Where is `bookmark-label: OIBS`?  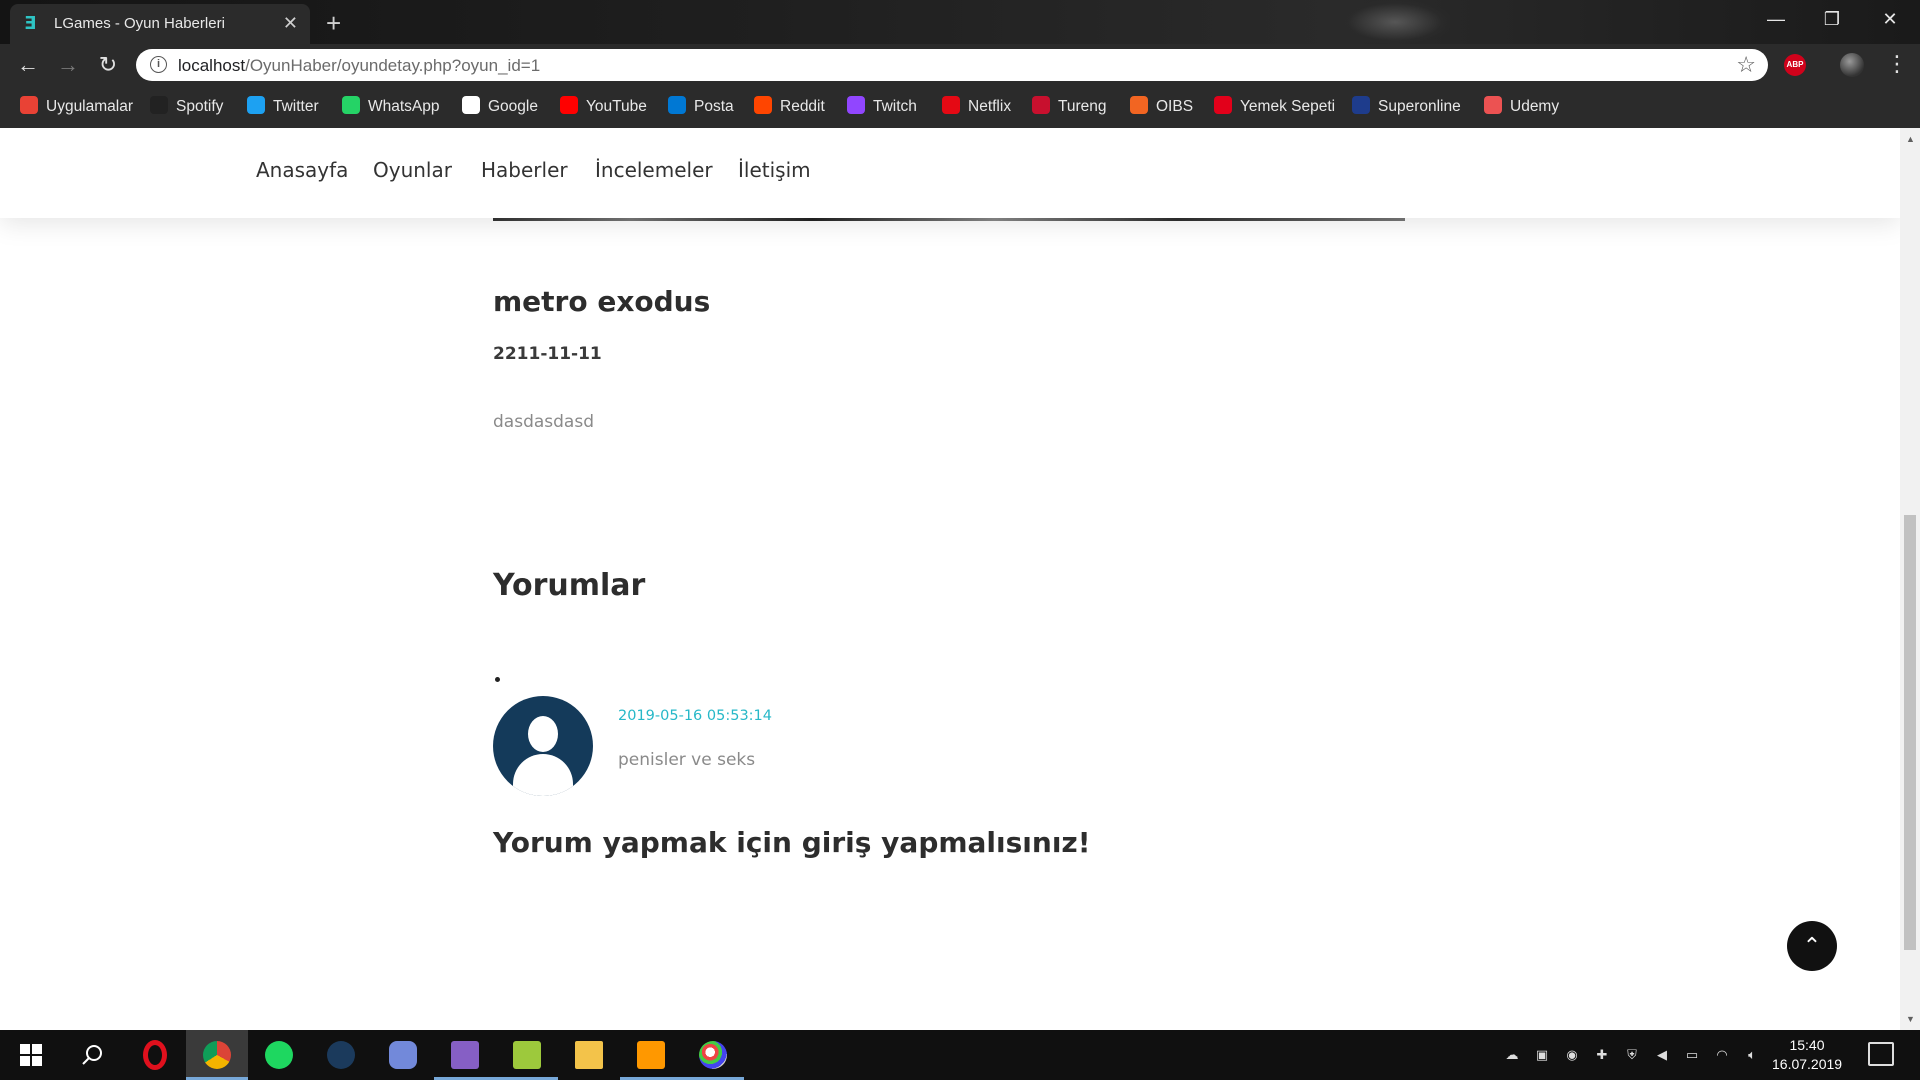 bookmark-label: OIBS is located at coordinates (1175, 106).